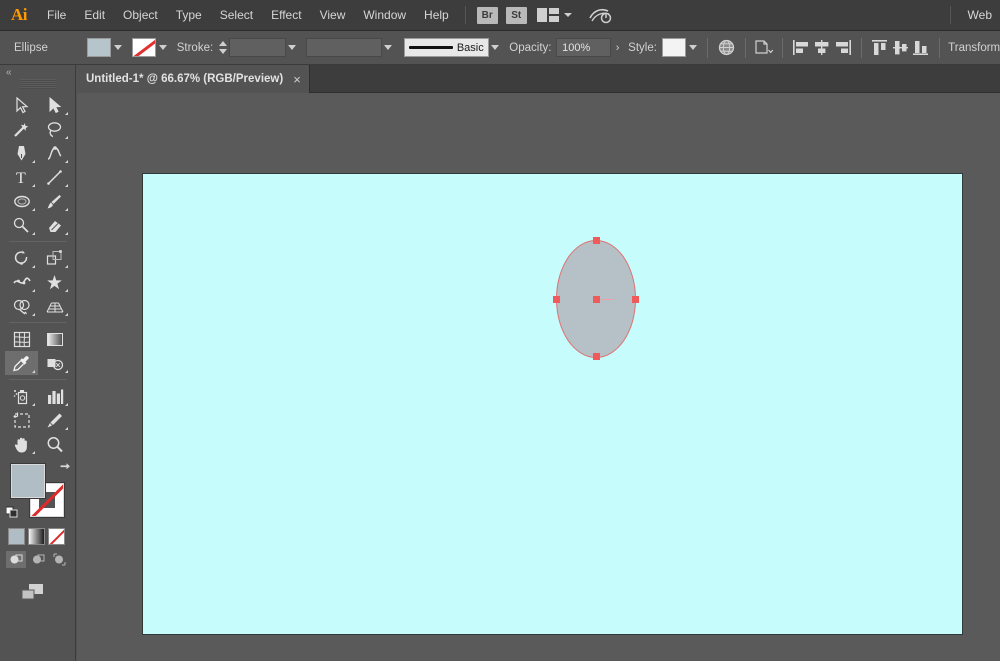  What do you see at coordinates (54, 306) in the screenshot?
I see `perspective-grid-tool` at bounding box center [54, 306].